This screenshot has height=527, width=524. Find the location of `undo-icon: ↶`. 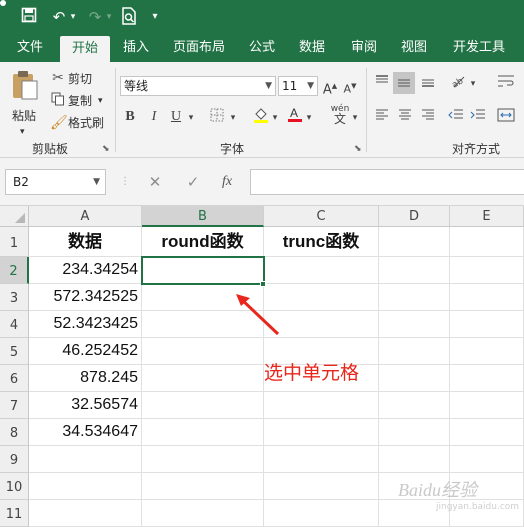

undo-icon: ↶ is located at coordinates (59, 17).